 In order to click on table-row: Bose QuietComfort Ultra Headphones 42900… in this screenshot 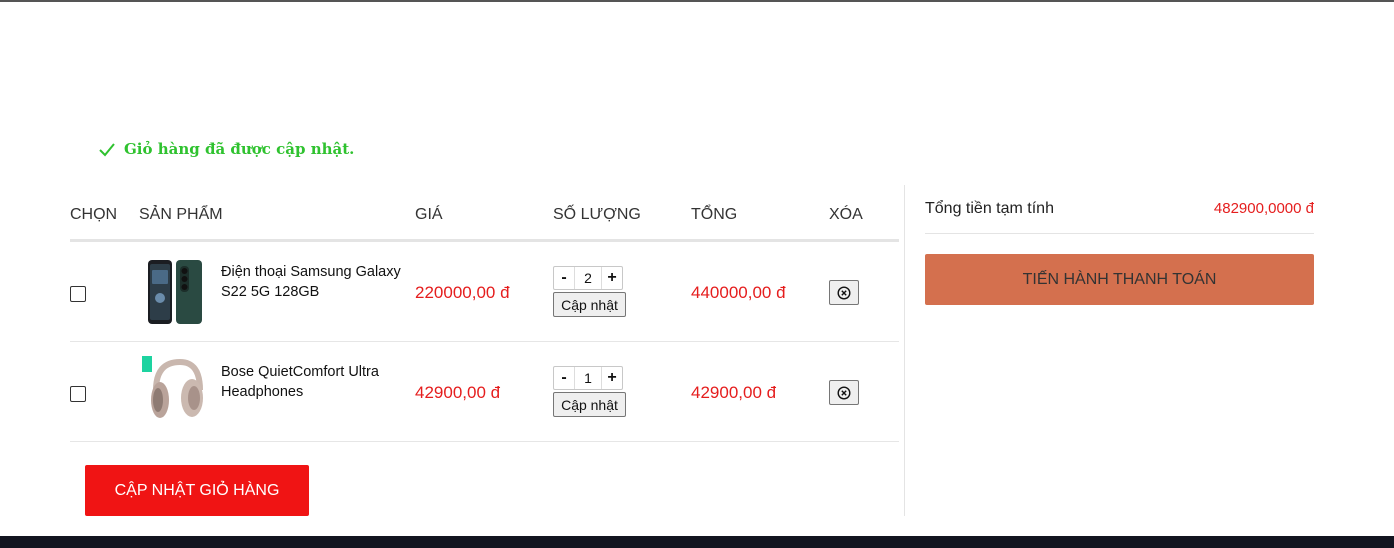, I will do `click(484, 392)`.